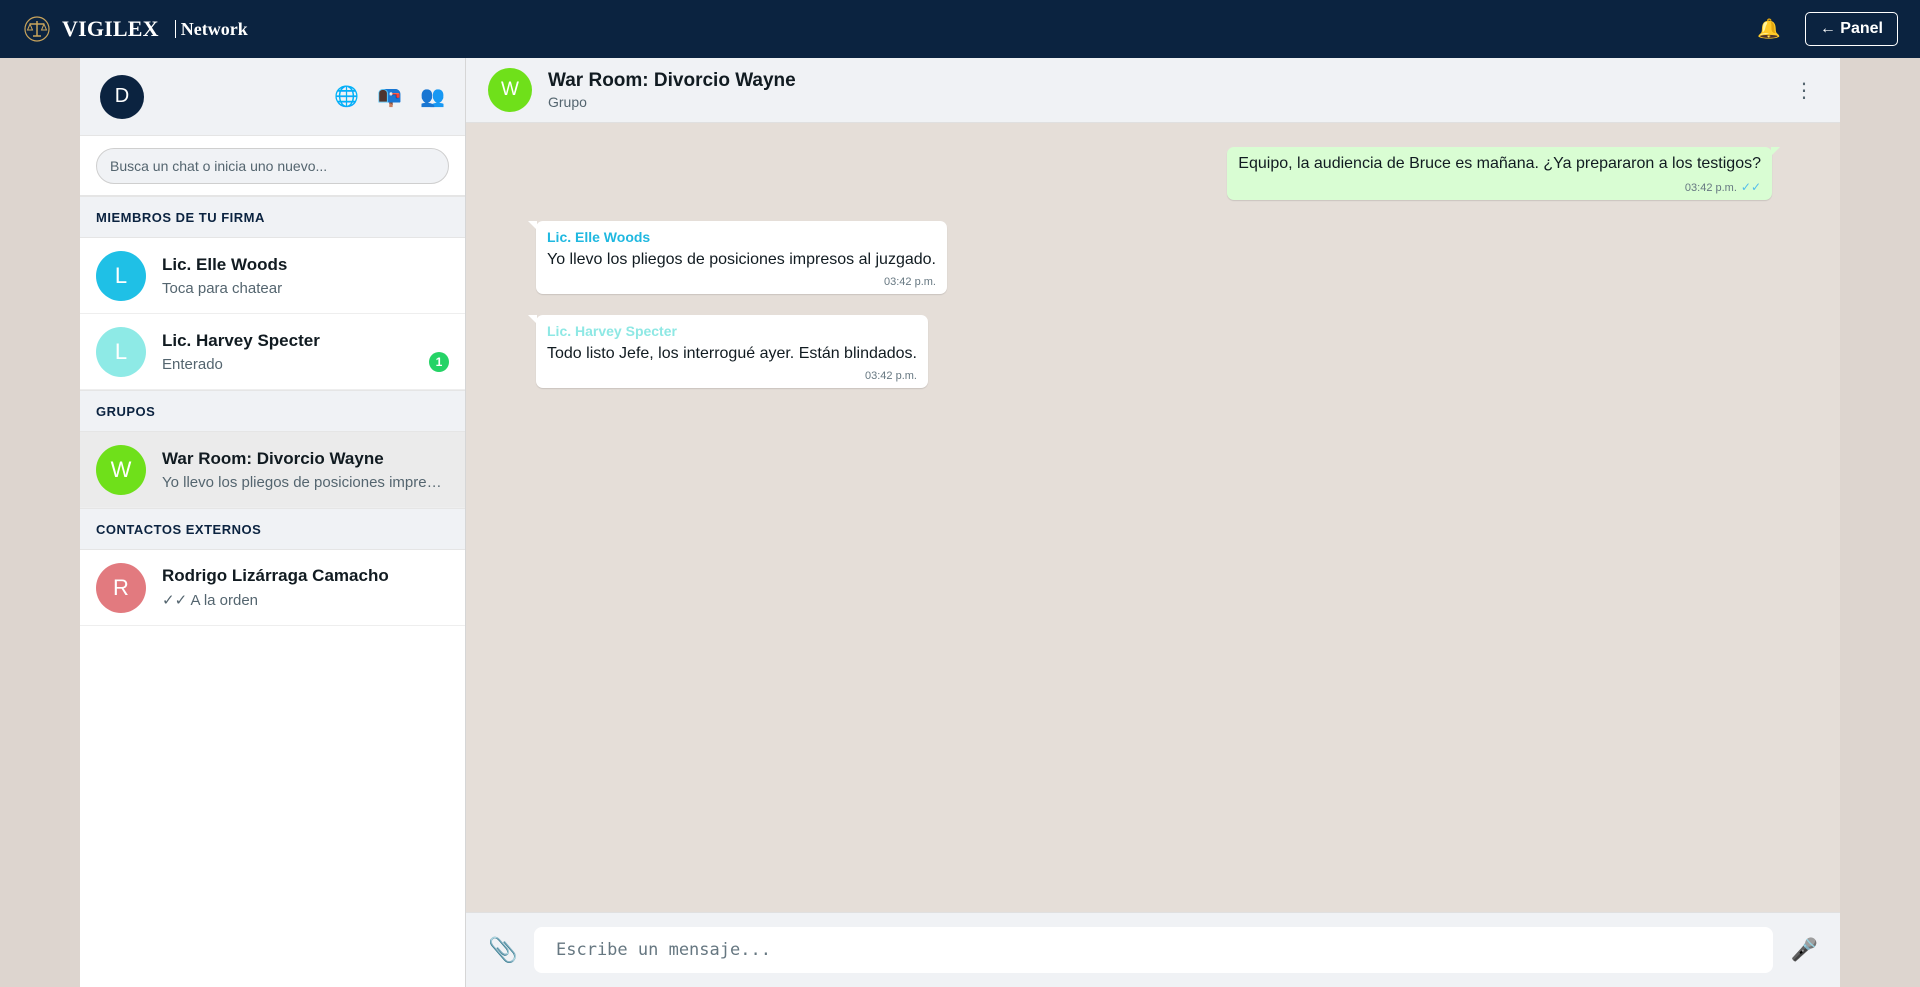 The height and width of the screenshot is (987, 1920). I want to click on chat-item-preview: ✓✓ A la orden, so click(210, 600).